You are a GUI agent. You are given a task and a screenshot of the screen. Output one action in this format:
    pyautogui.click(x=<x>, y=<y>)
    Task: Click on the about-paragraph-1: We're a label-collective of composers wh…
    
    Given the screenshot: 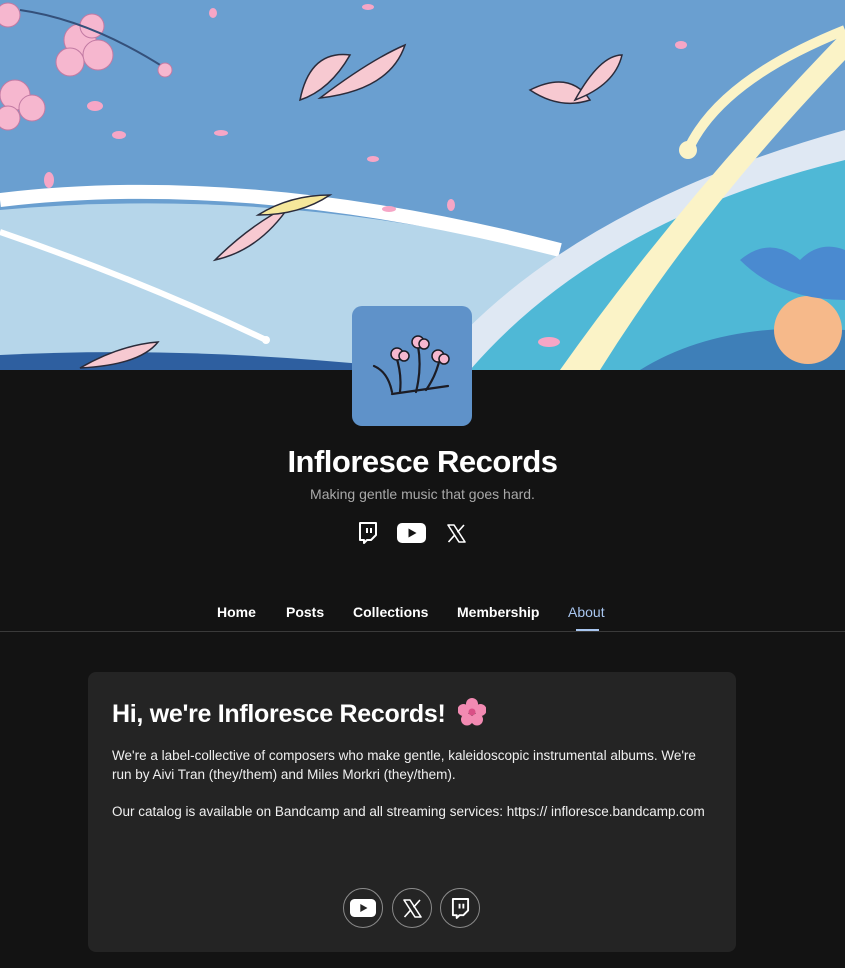 What is the action you would take?
    pyautogui.click(x=404, y=765)
    